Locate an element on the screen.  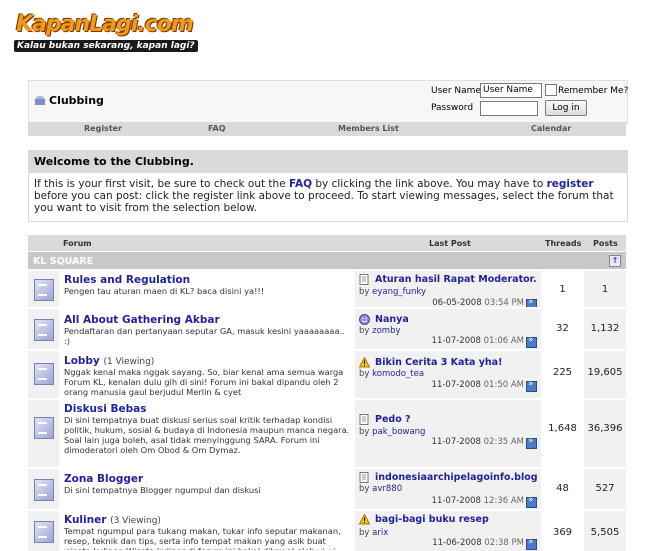
forum-title: Kuliner (3 Viewing) is located at coordinates (112, 520).